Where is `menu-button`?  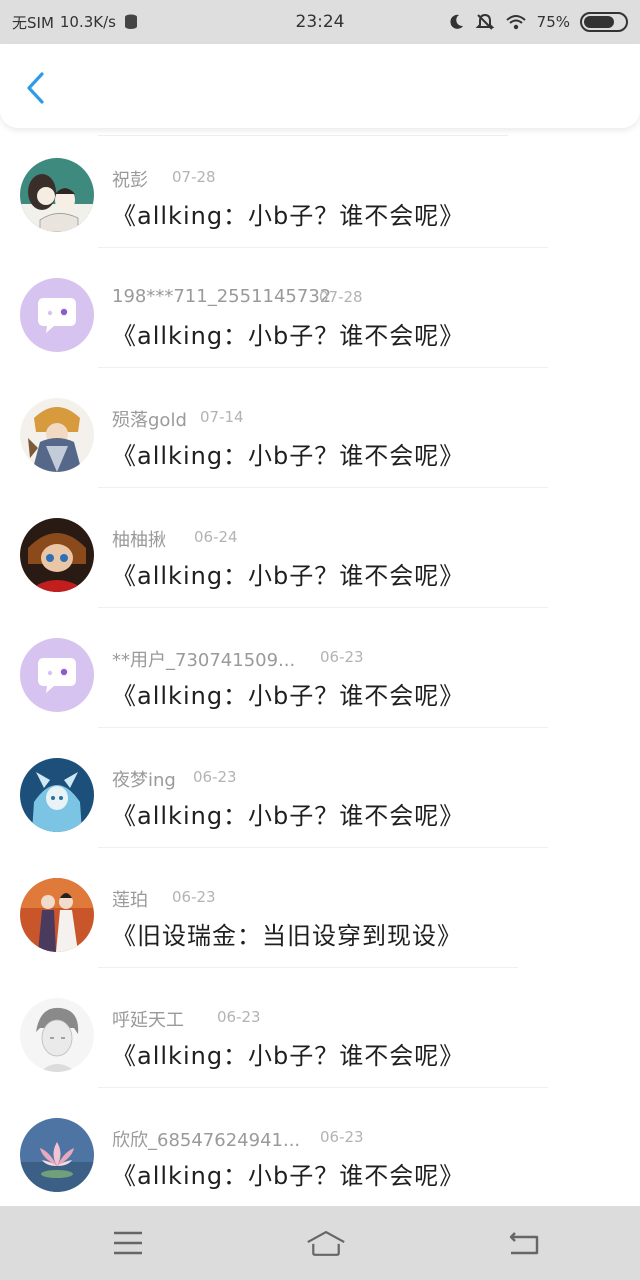 menu-button is located at coordinates (128, 1243).